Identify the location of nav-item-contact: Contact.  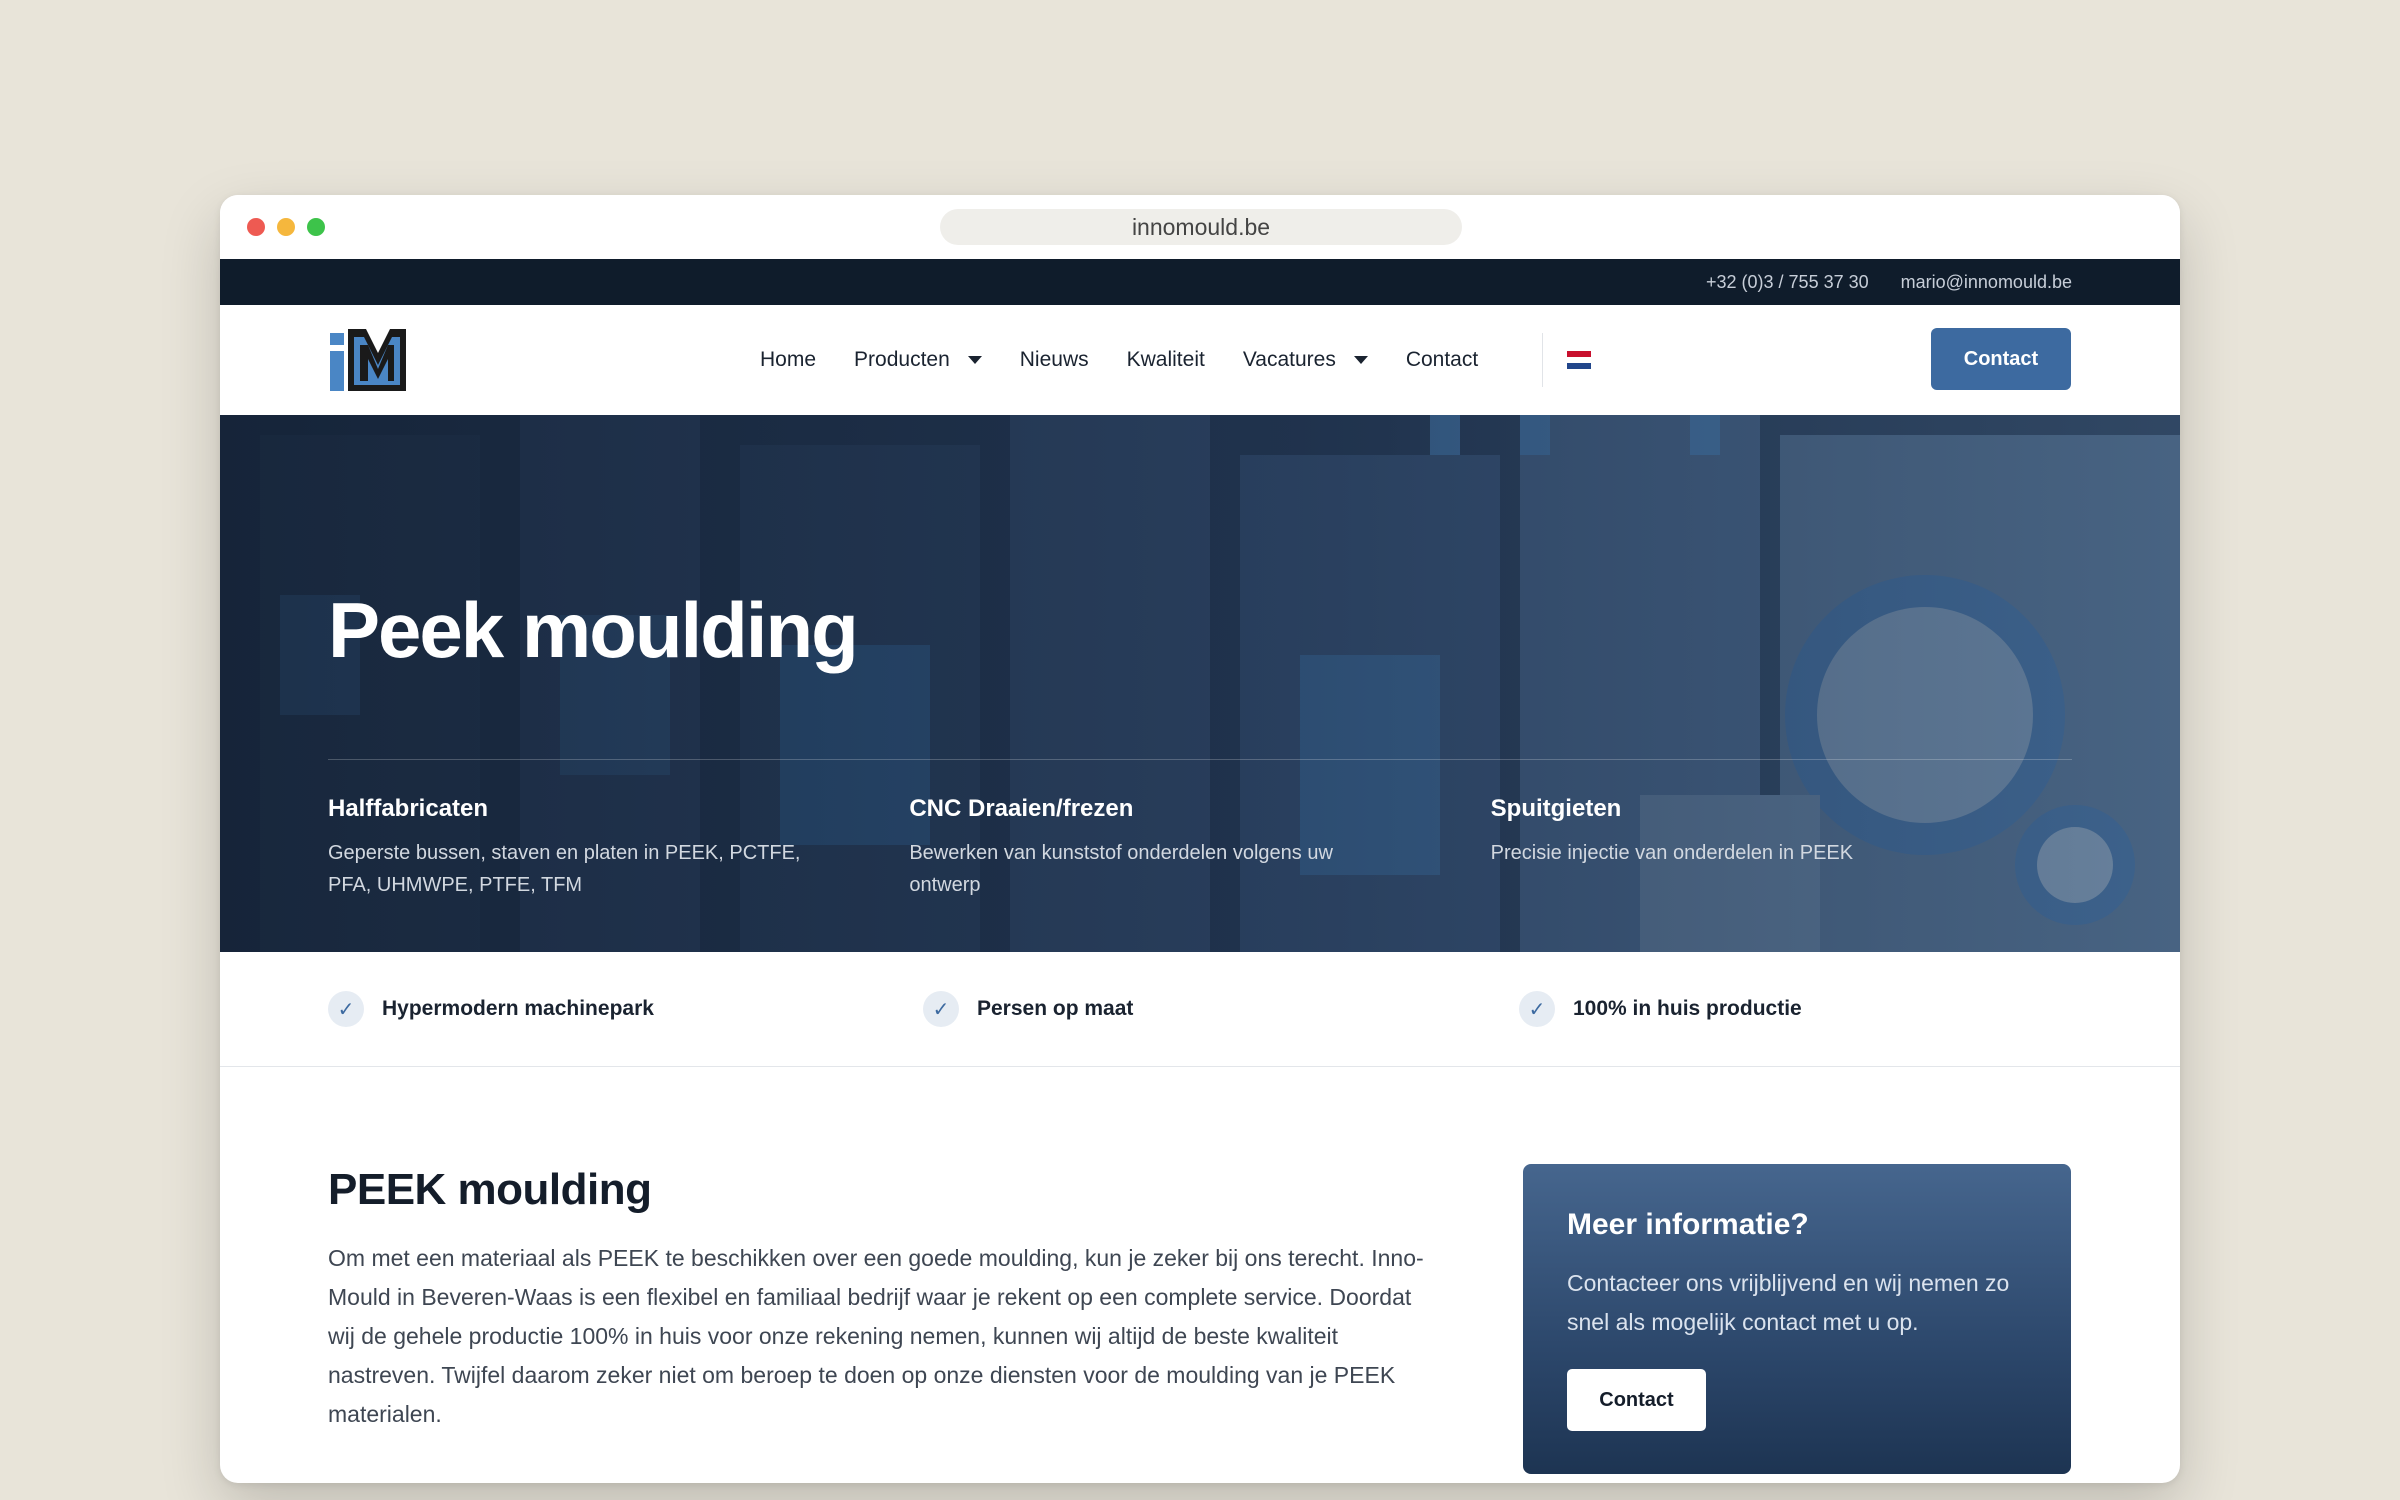
(1442, 360).